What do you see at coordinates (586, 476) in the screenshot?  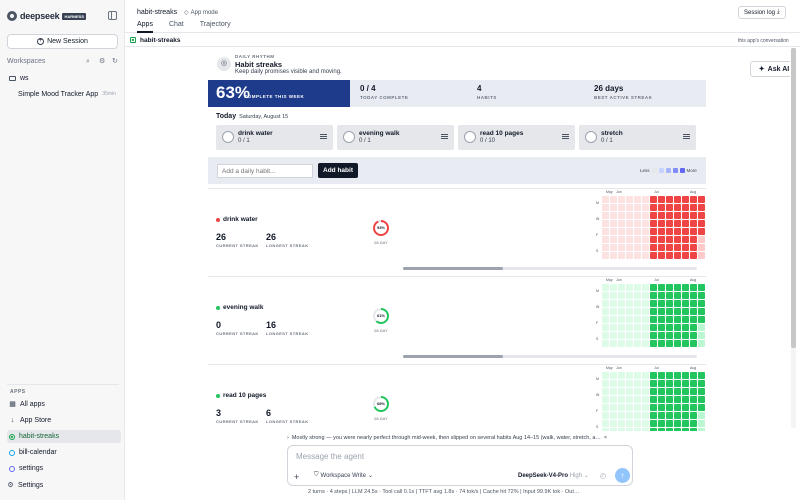 I see `chevron-down-icon: ⌄` at bounding box center [586, 476].